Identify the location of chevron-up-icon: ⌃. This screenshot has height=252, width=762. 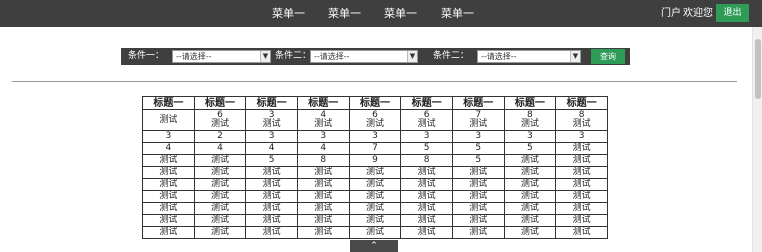
(374, 246).